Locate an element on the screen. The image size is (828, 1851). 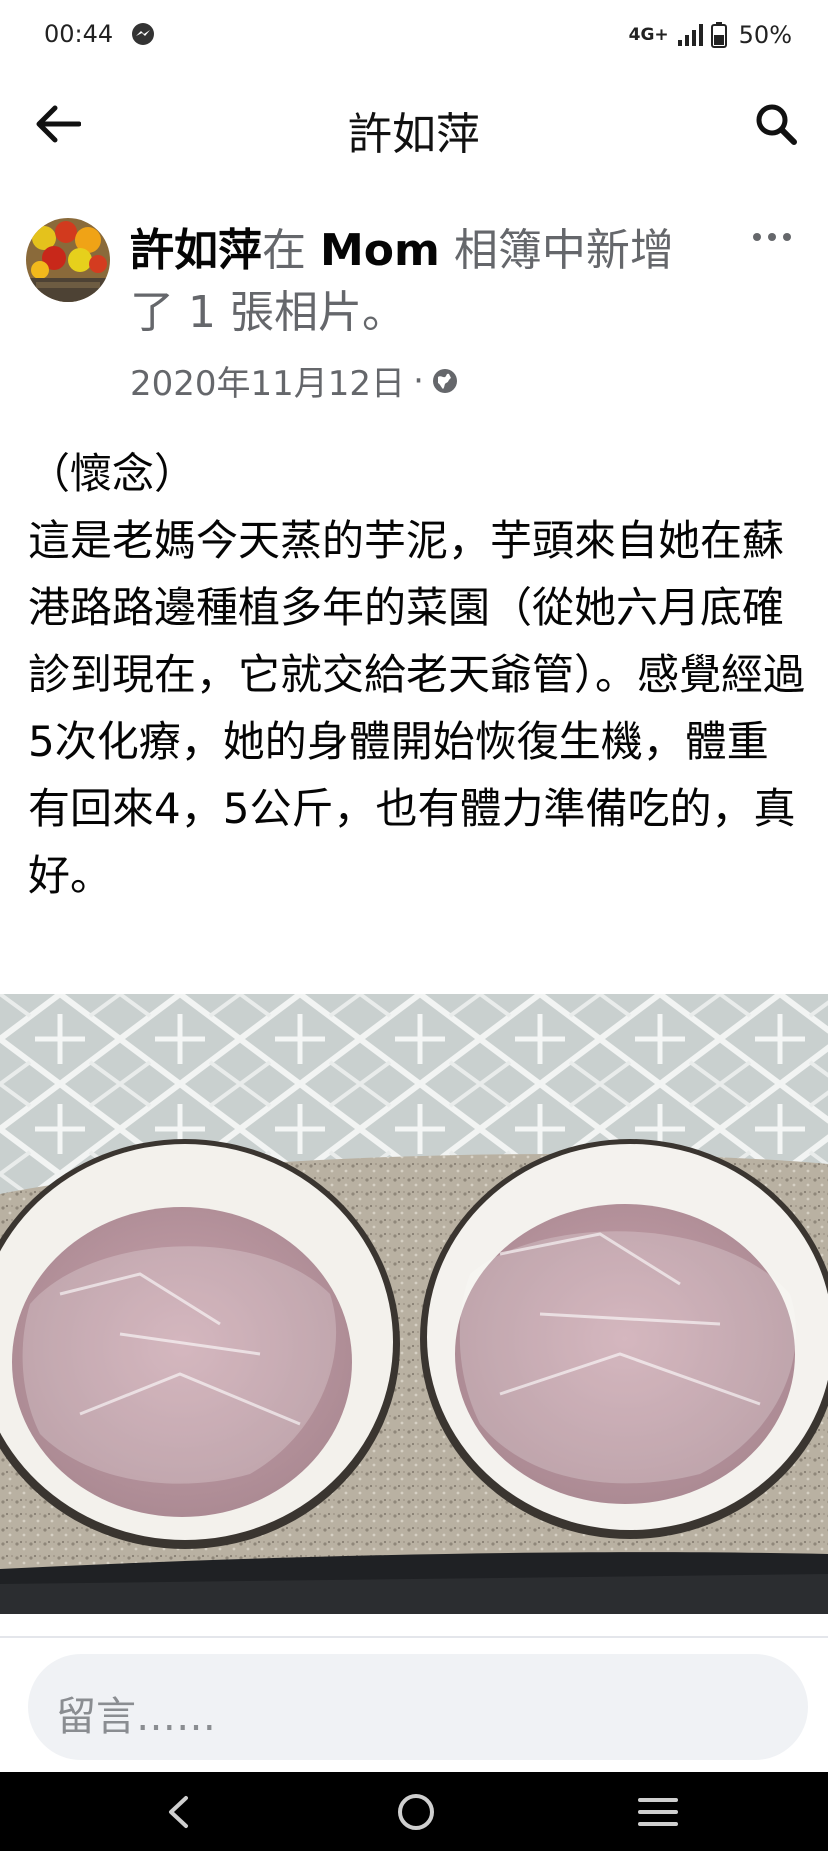
top-app-bar: 許如萍 is located at coordinates (414, 125).